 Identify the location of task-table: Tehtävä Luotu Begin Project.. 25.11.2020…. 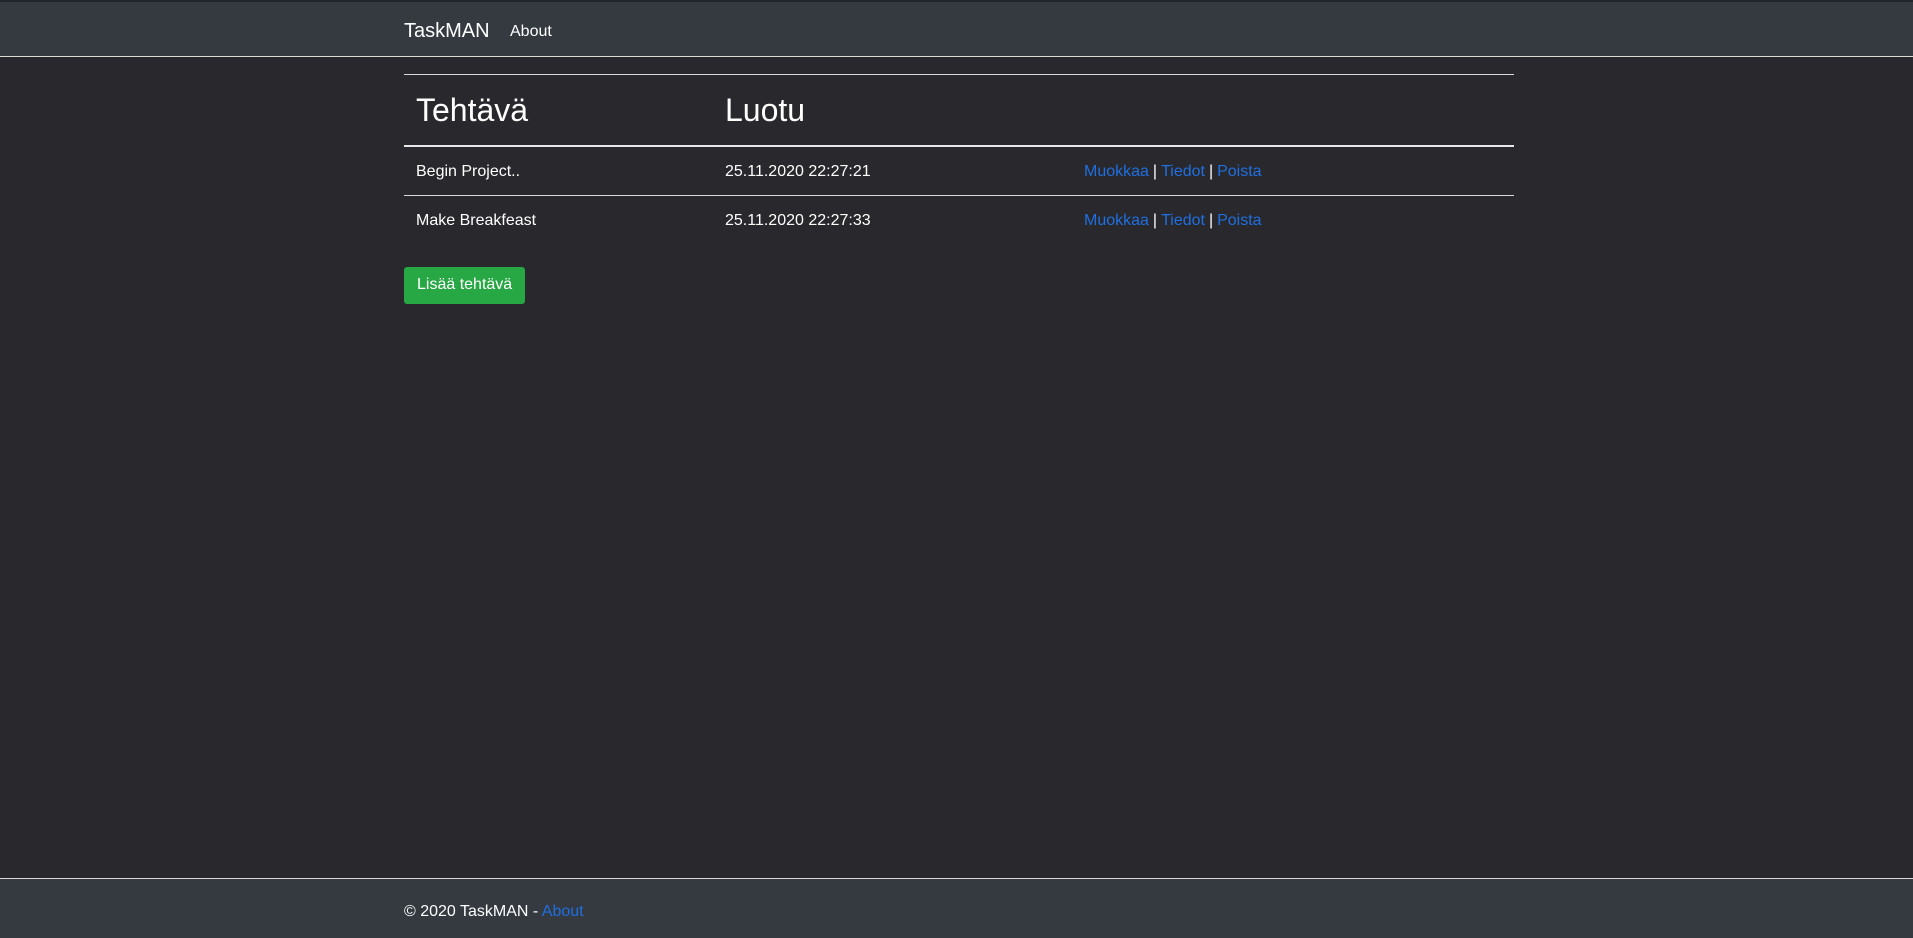
(959, 159).